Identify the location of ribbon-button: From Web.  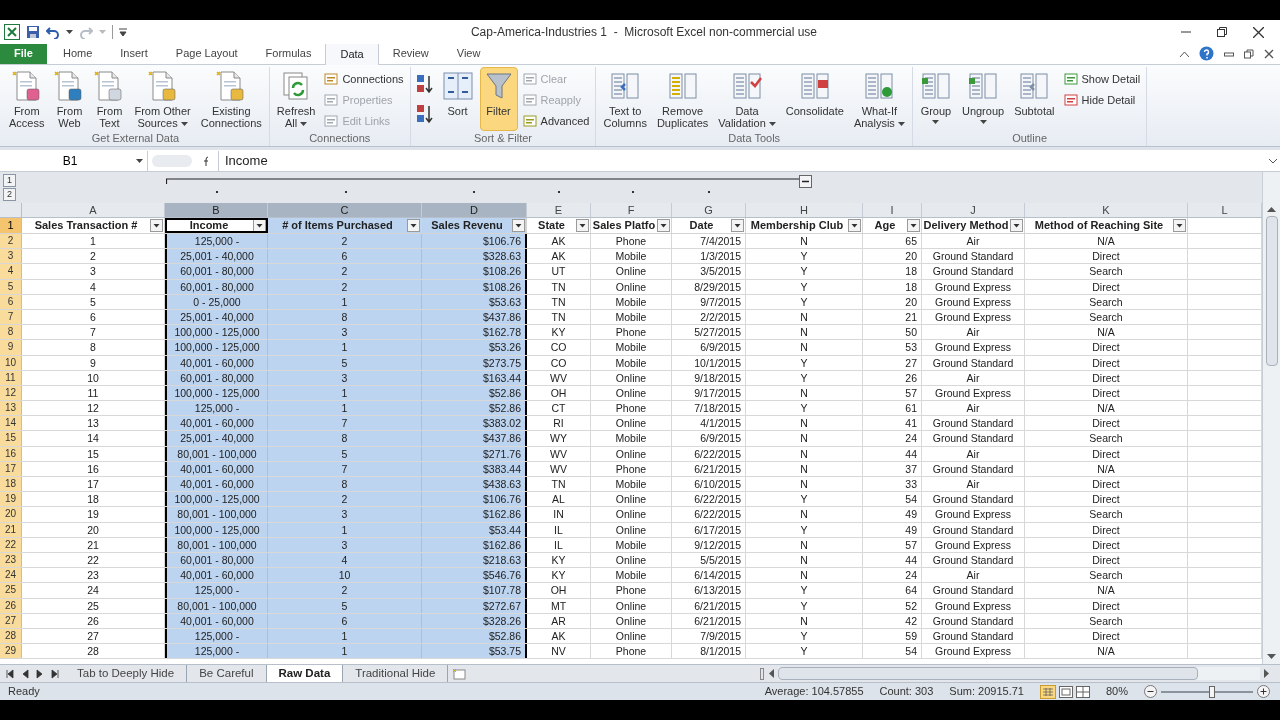
(69, 99).